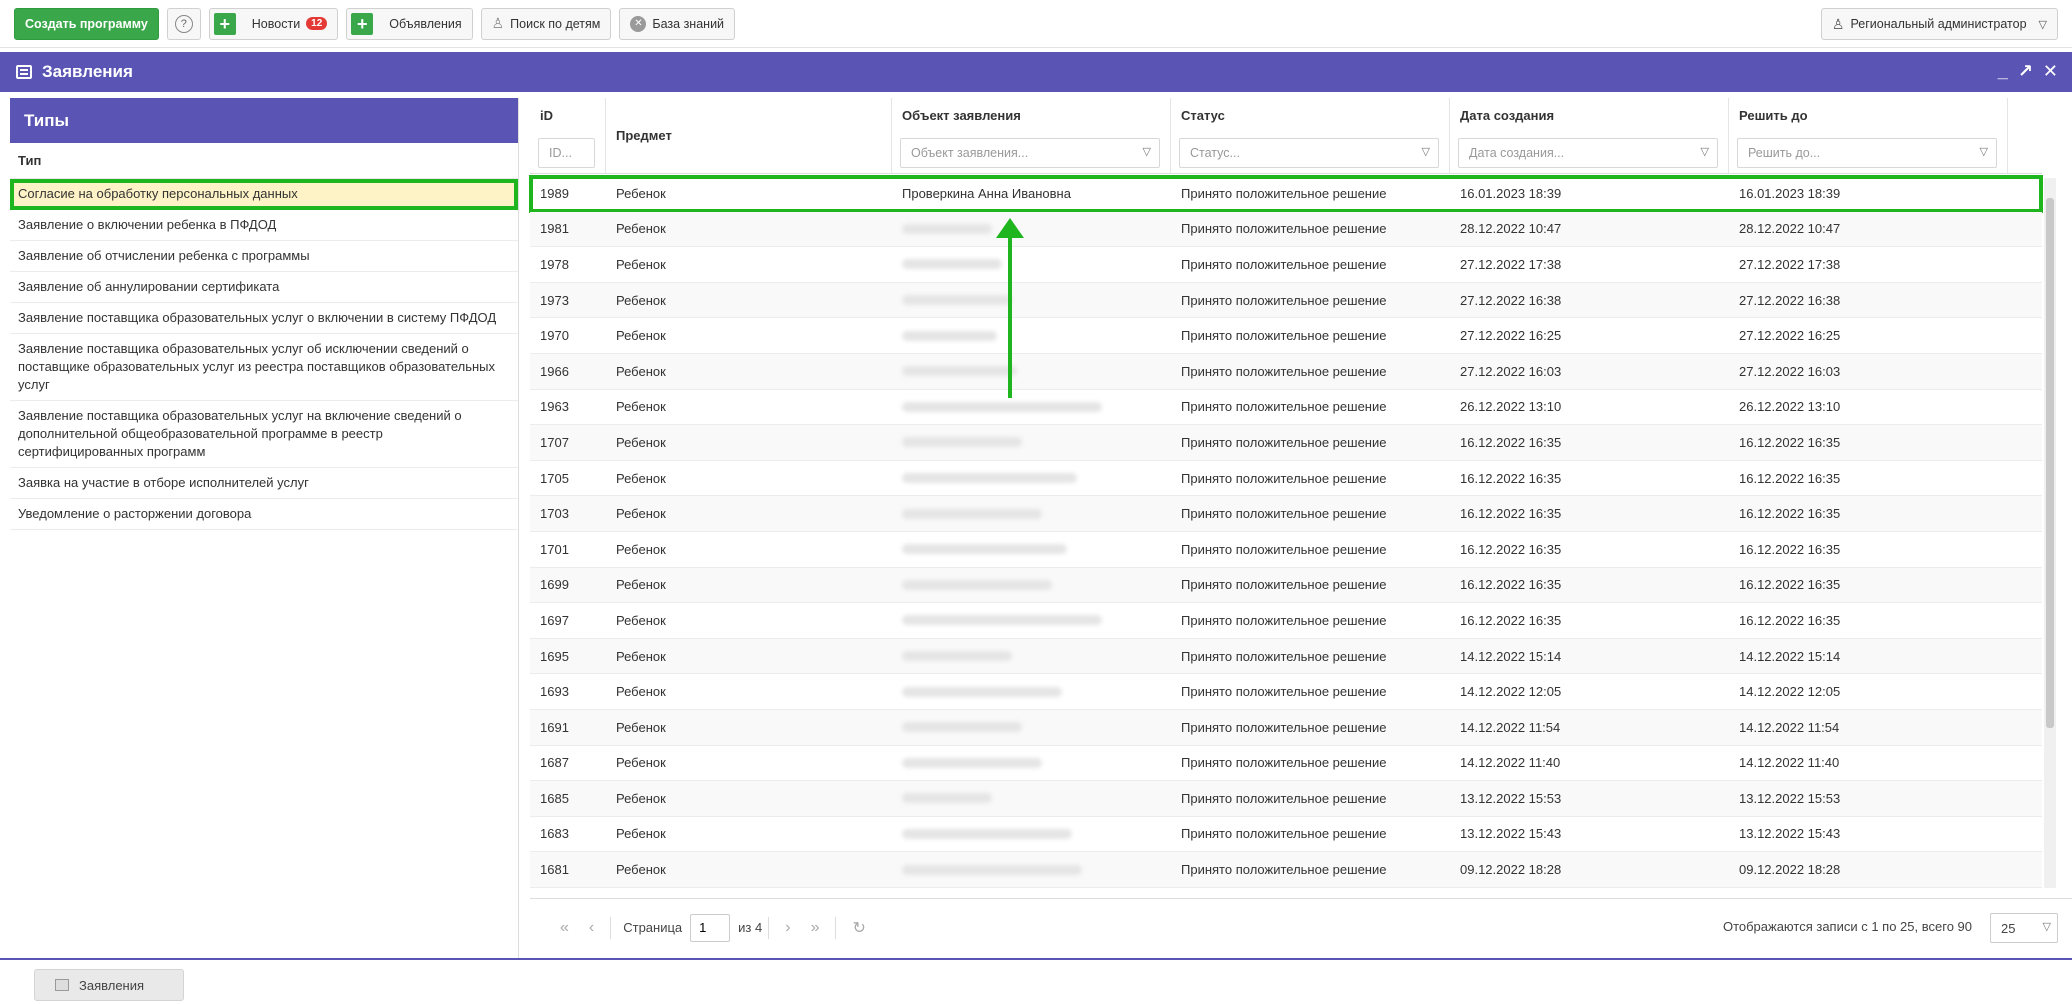  I want to click on column-created-label: Дата создания, so click(1507, 115).